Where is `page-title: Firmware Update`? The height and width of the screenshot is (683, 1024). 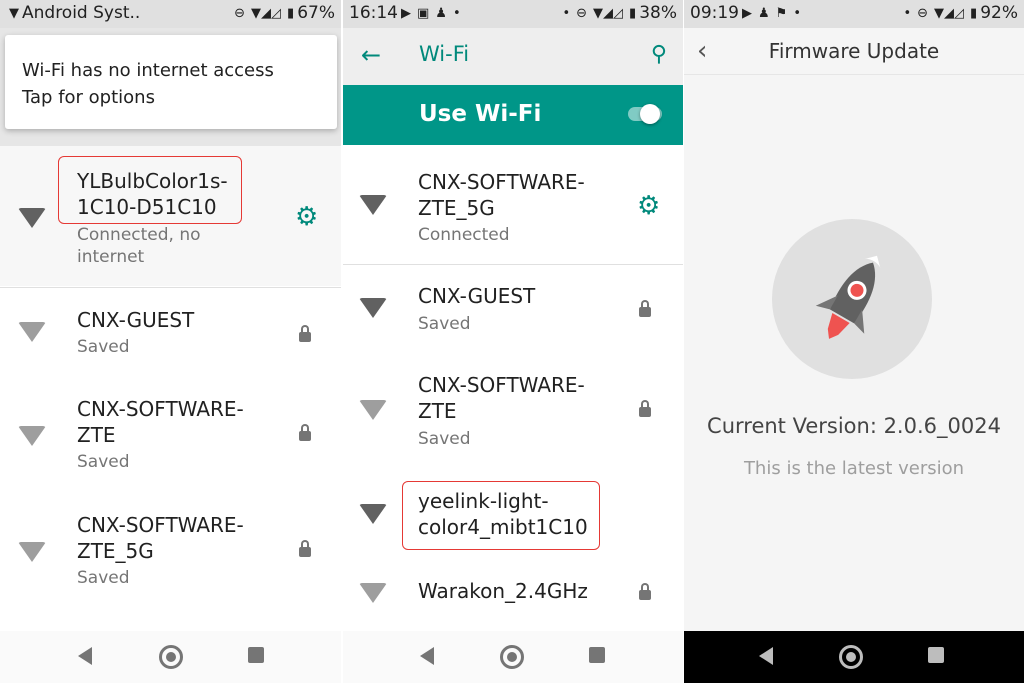
page-title: Firmware Update is located at coordinates (854, 51).